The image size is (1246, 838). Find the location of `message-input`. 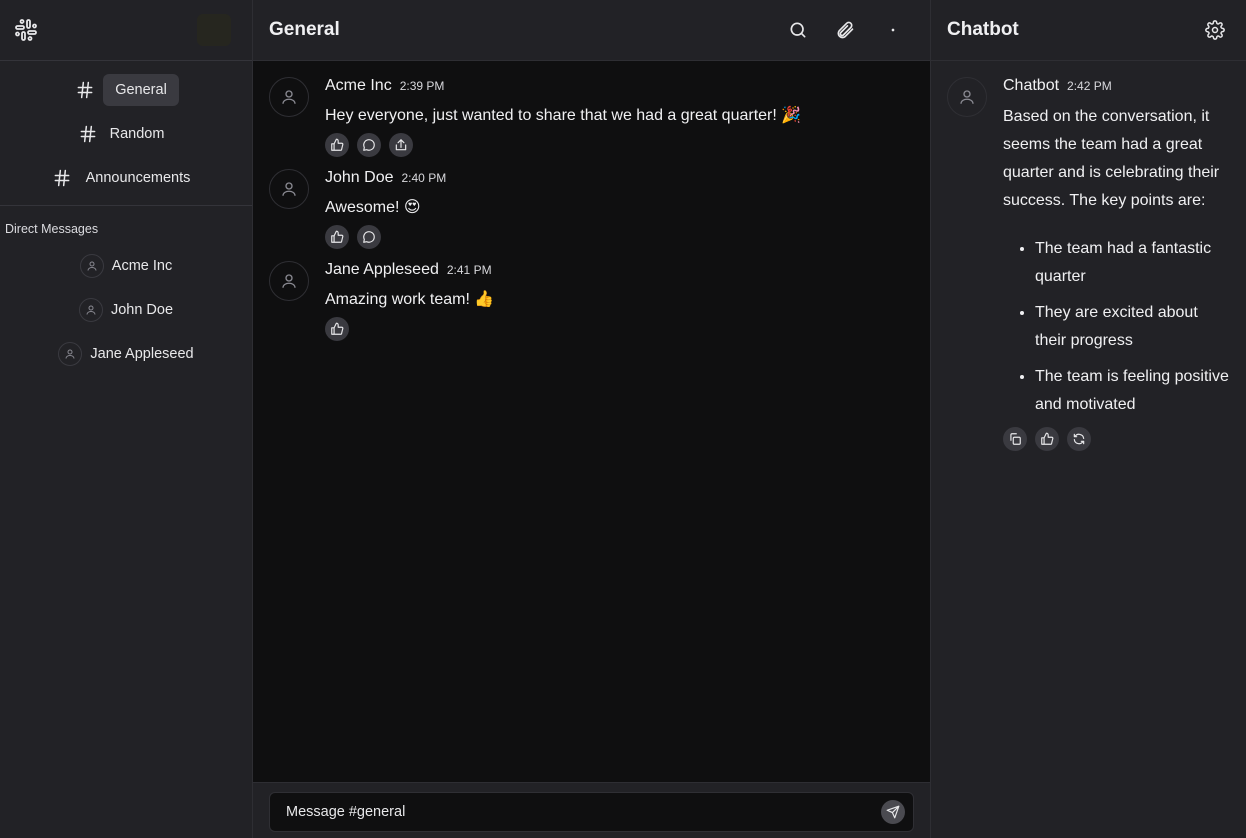

message-input is located at coordinates (575, 812).